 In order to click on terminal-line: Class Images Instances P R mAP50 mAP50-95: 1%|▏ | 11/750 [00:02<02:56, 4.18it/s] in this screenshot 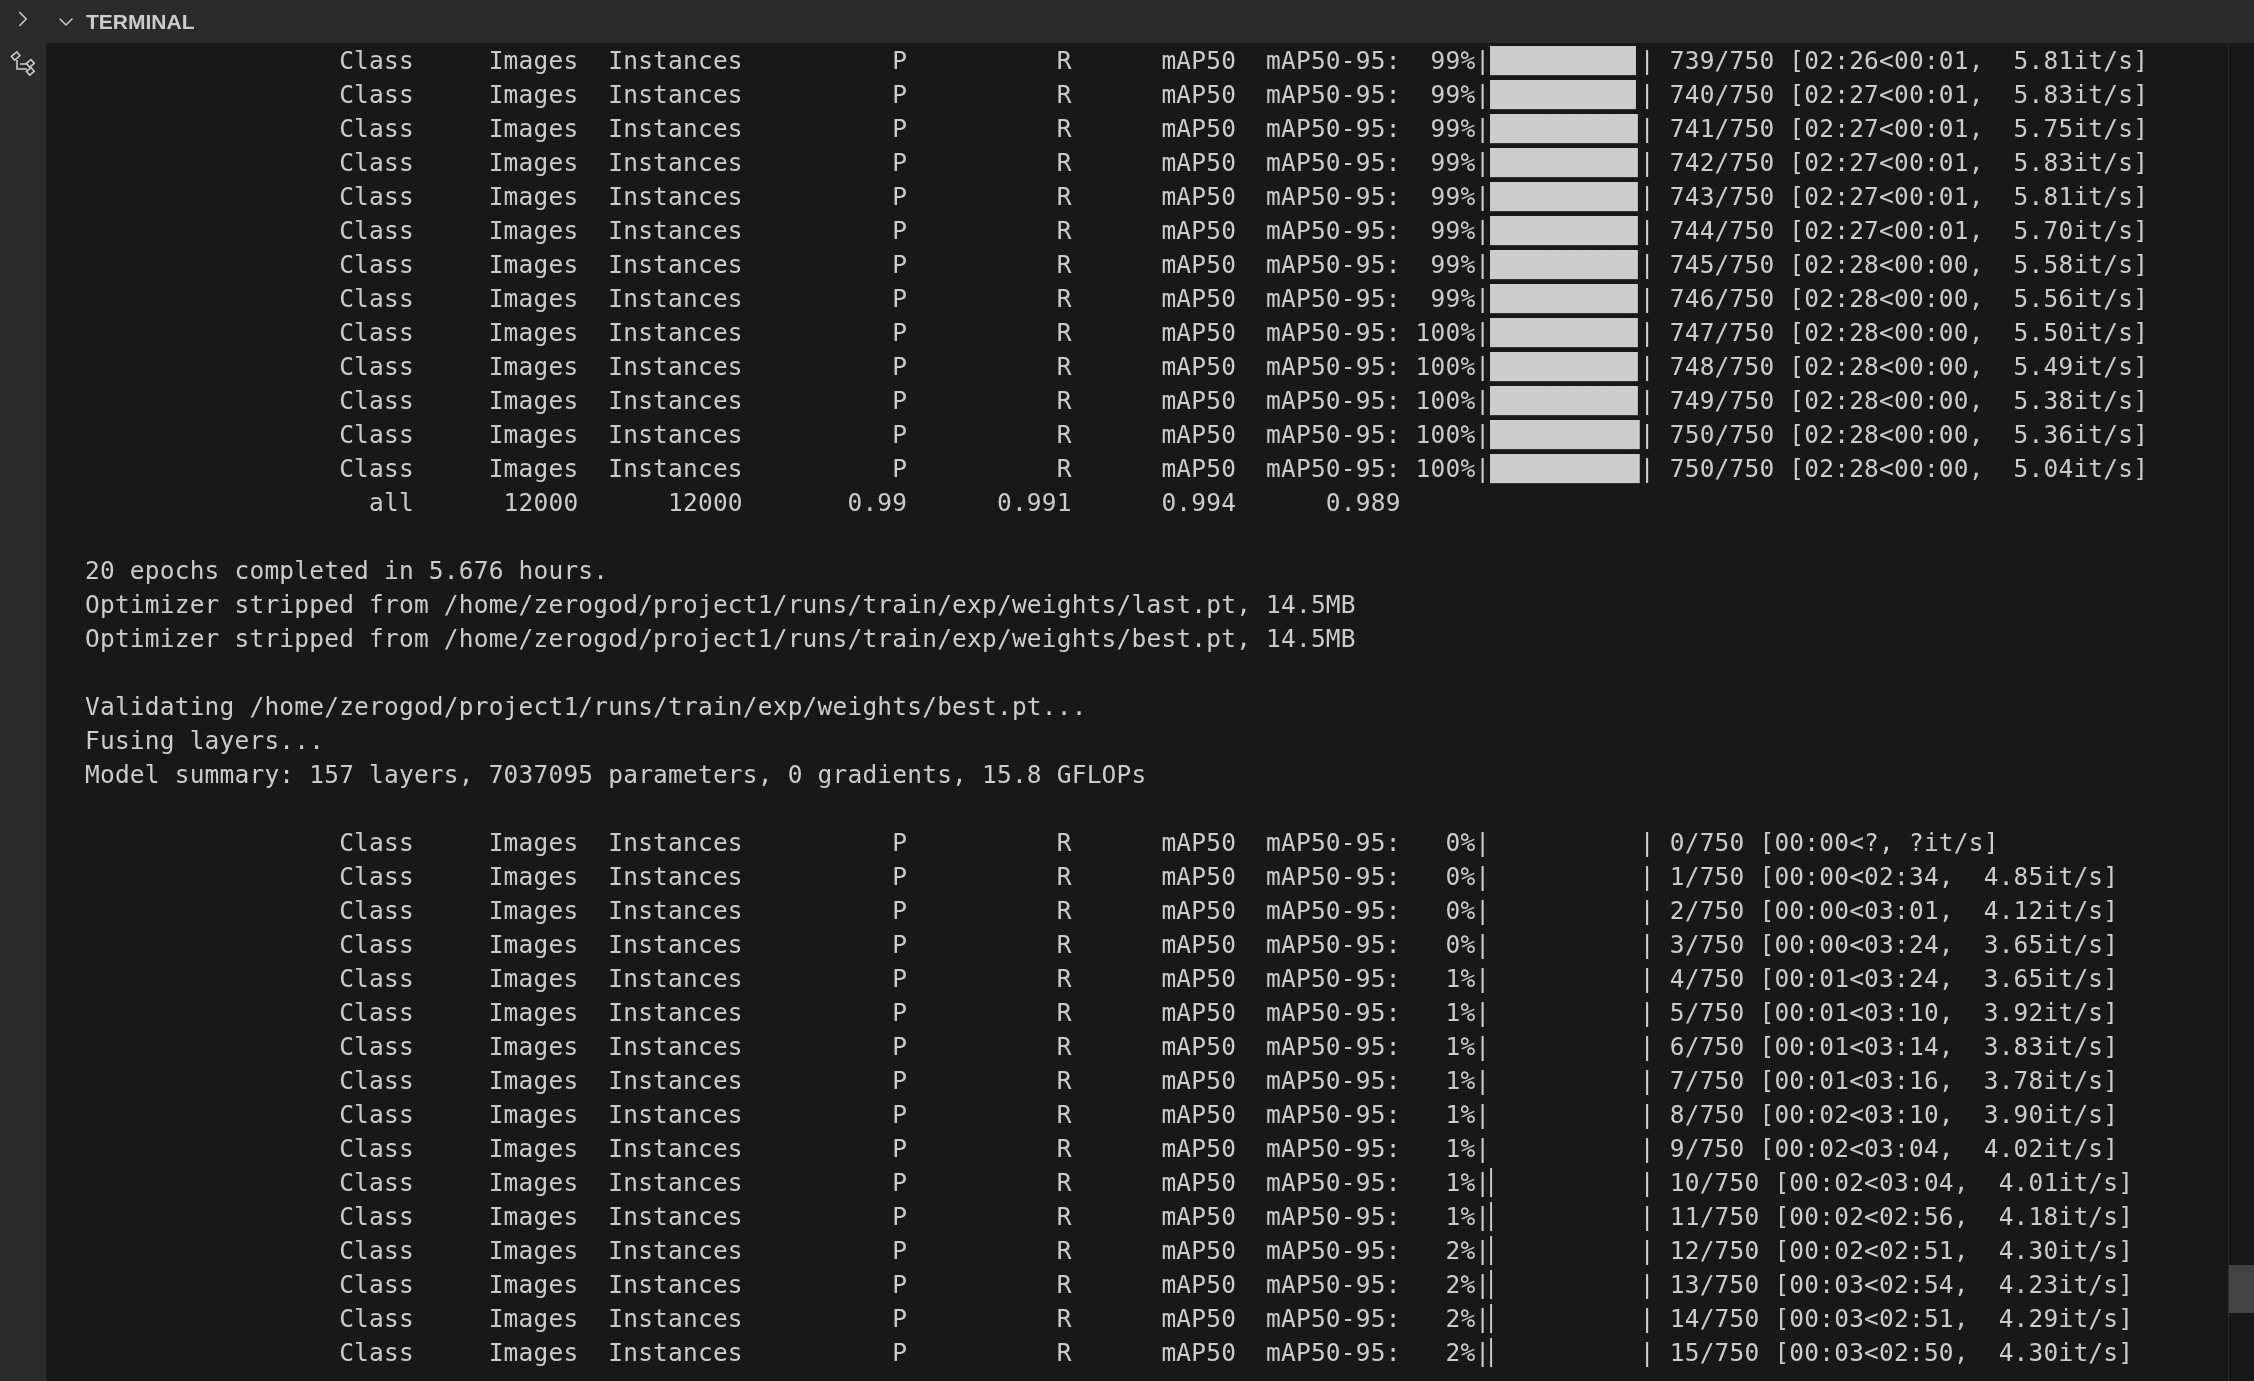, I will do `click(1236, 1217)`.